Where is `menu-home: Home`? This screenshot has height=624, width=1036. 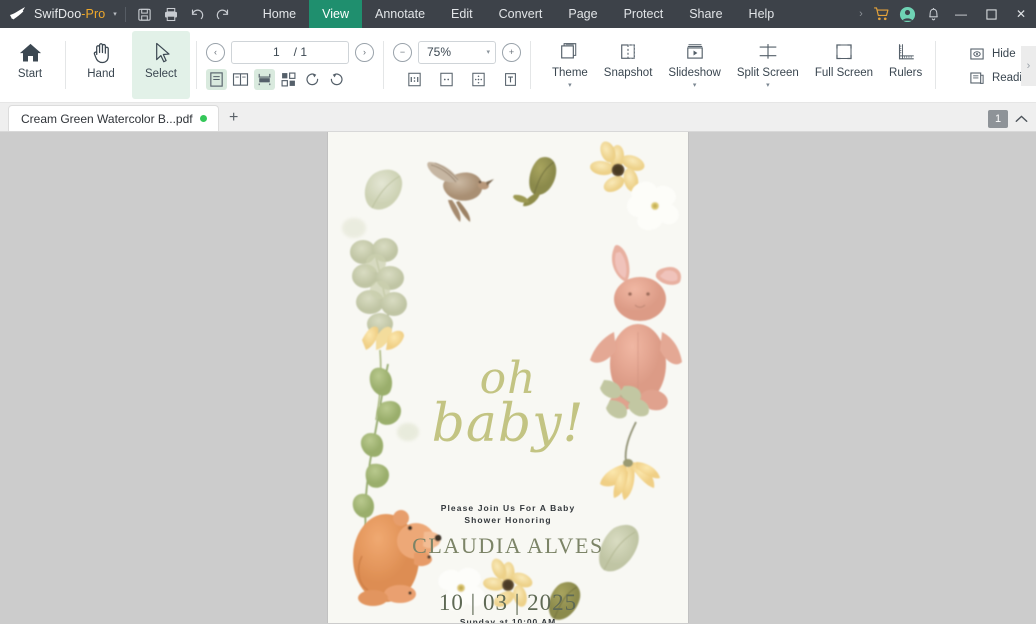 menu-home: Home is located at coordinates (279, 14).